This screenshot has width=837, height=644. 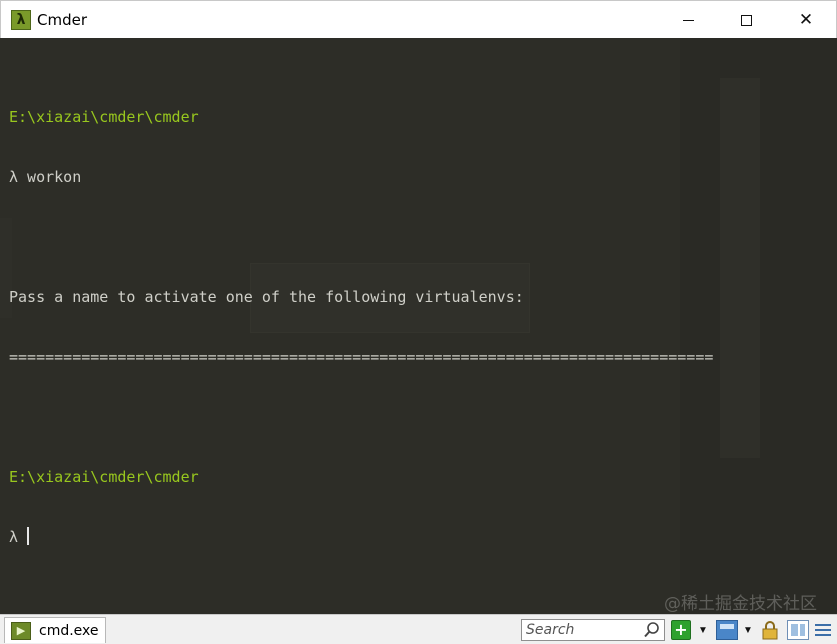 I want to click on console-command-line: λ workon, so click(x=45, y=177).